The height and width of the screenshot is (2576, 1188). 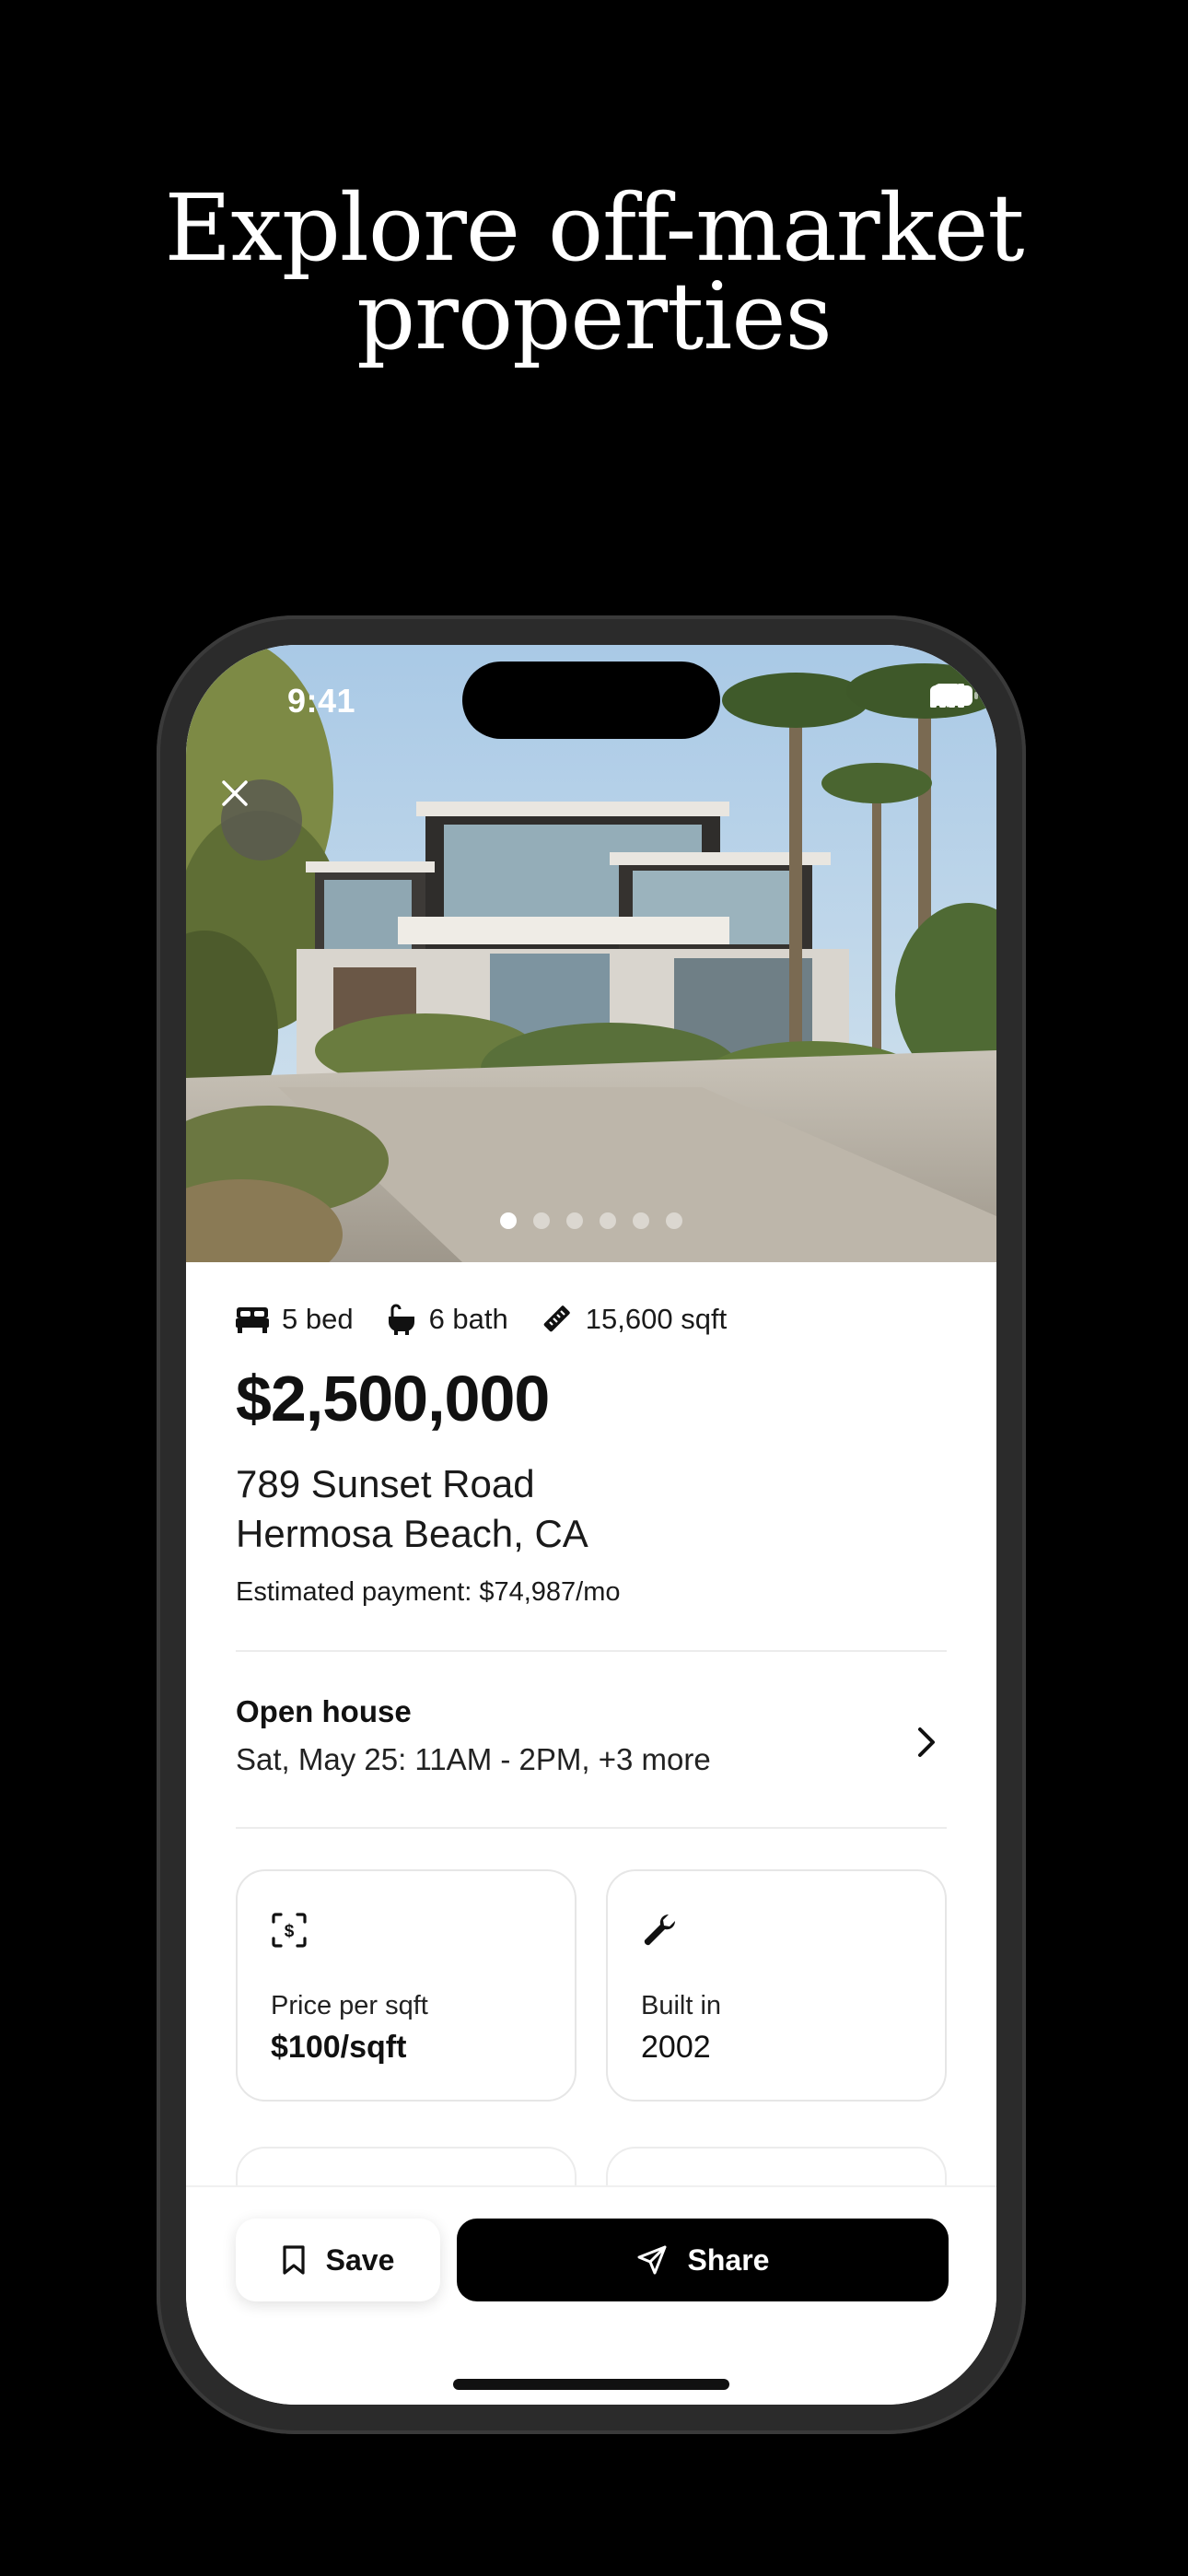 I want to click on save-label: Save, so click(x=360, y=2259).